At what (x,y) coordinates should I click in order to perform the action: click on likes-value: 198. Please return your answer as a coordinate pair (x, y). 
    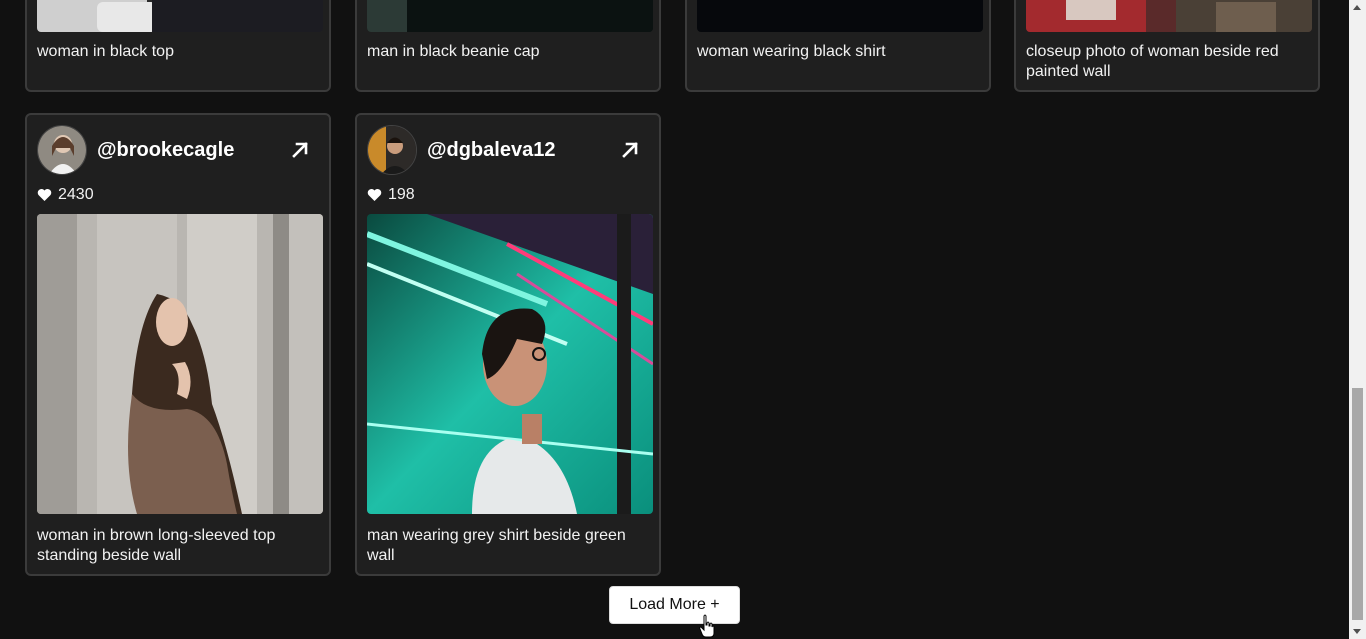
    Looking at the image, I should click on (401, 194).